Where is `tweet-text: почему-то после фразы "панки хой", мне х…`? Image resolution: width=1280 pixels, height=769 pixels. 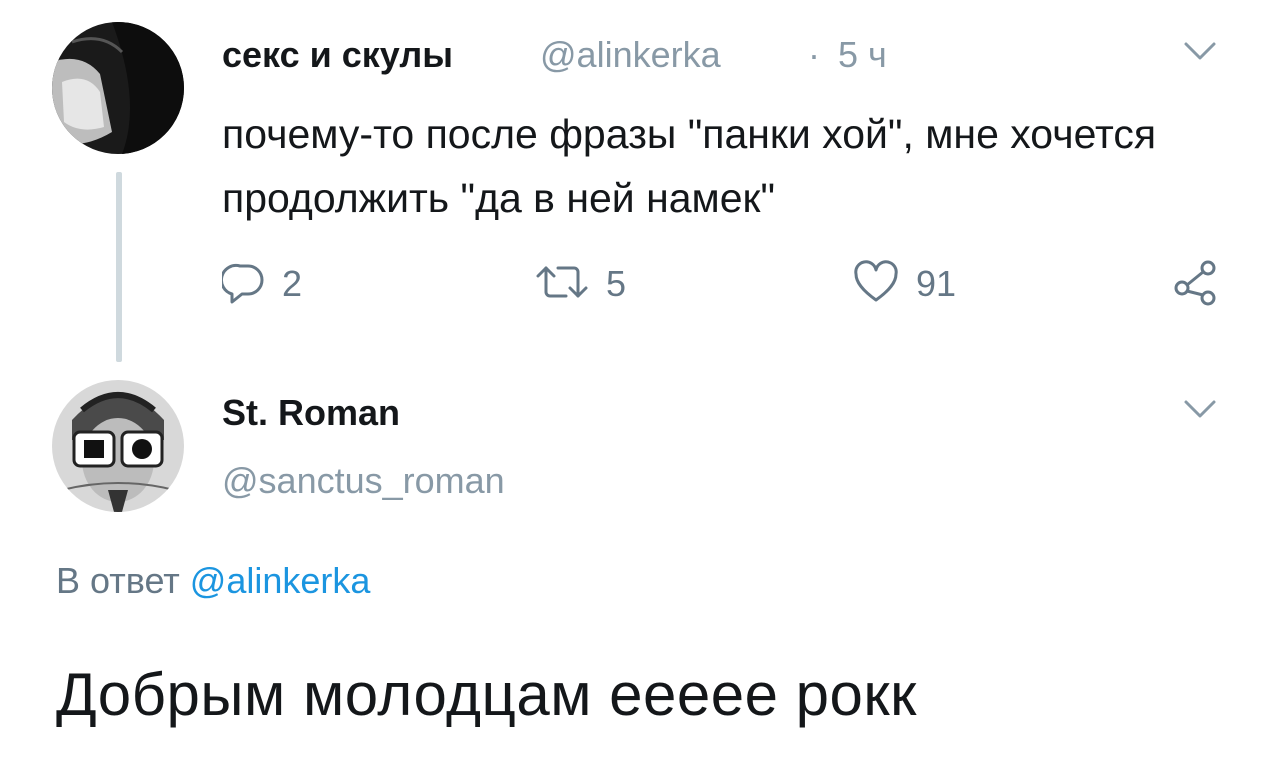 tweet-text: почему-то после фразы "панки хой", мне х… is located at coordinates (689, 166).